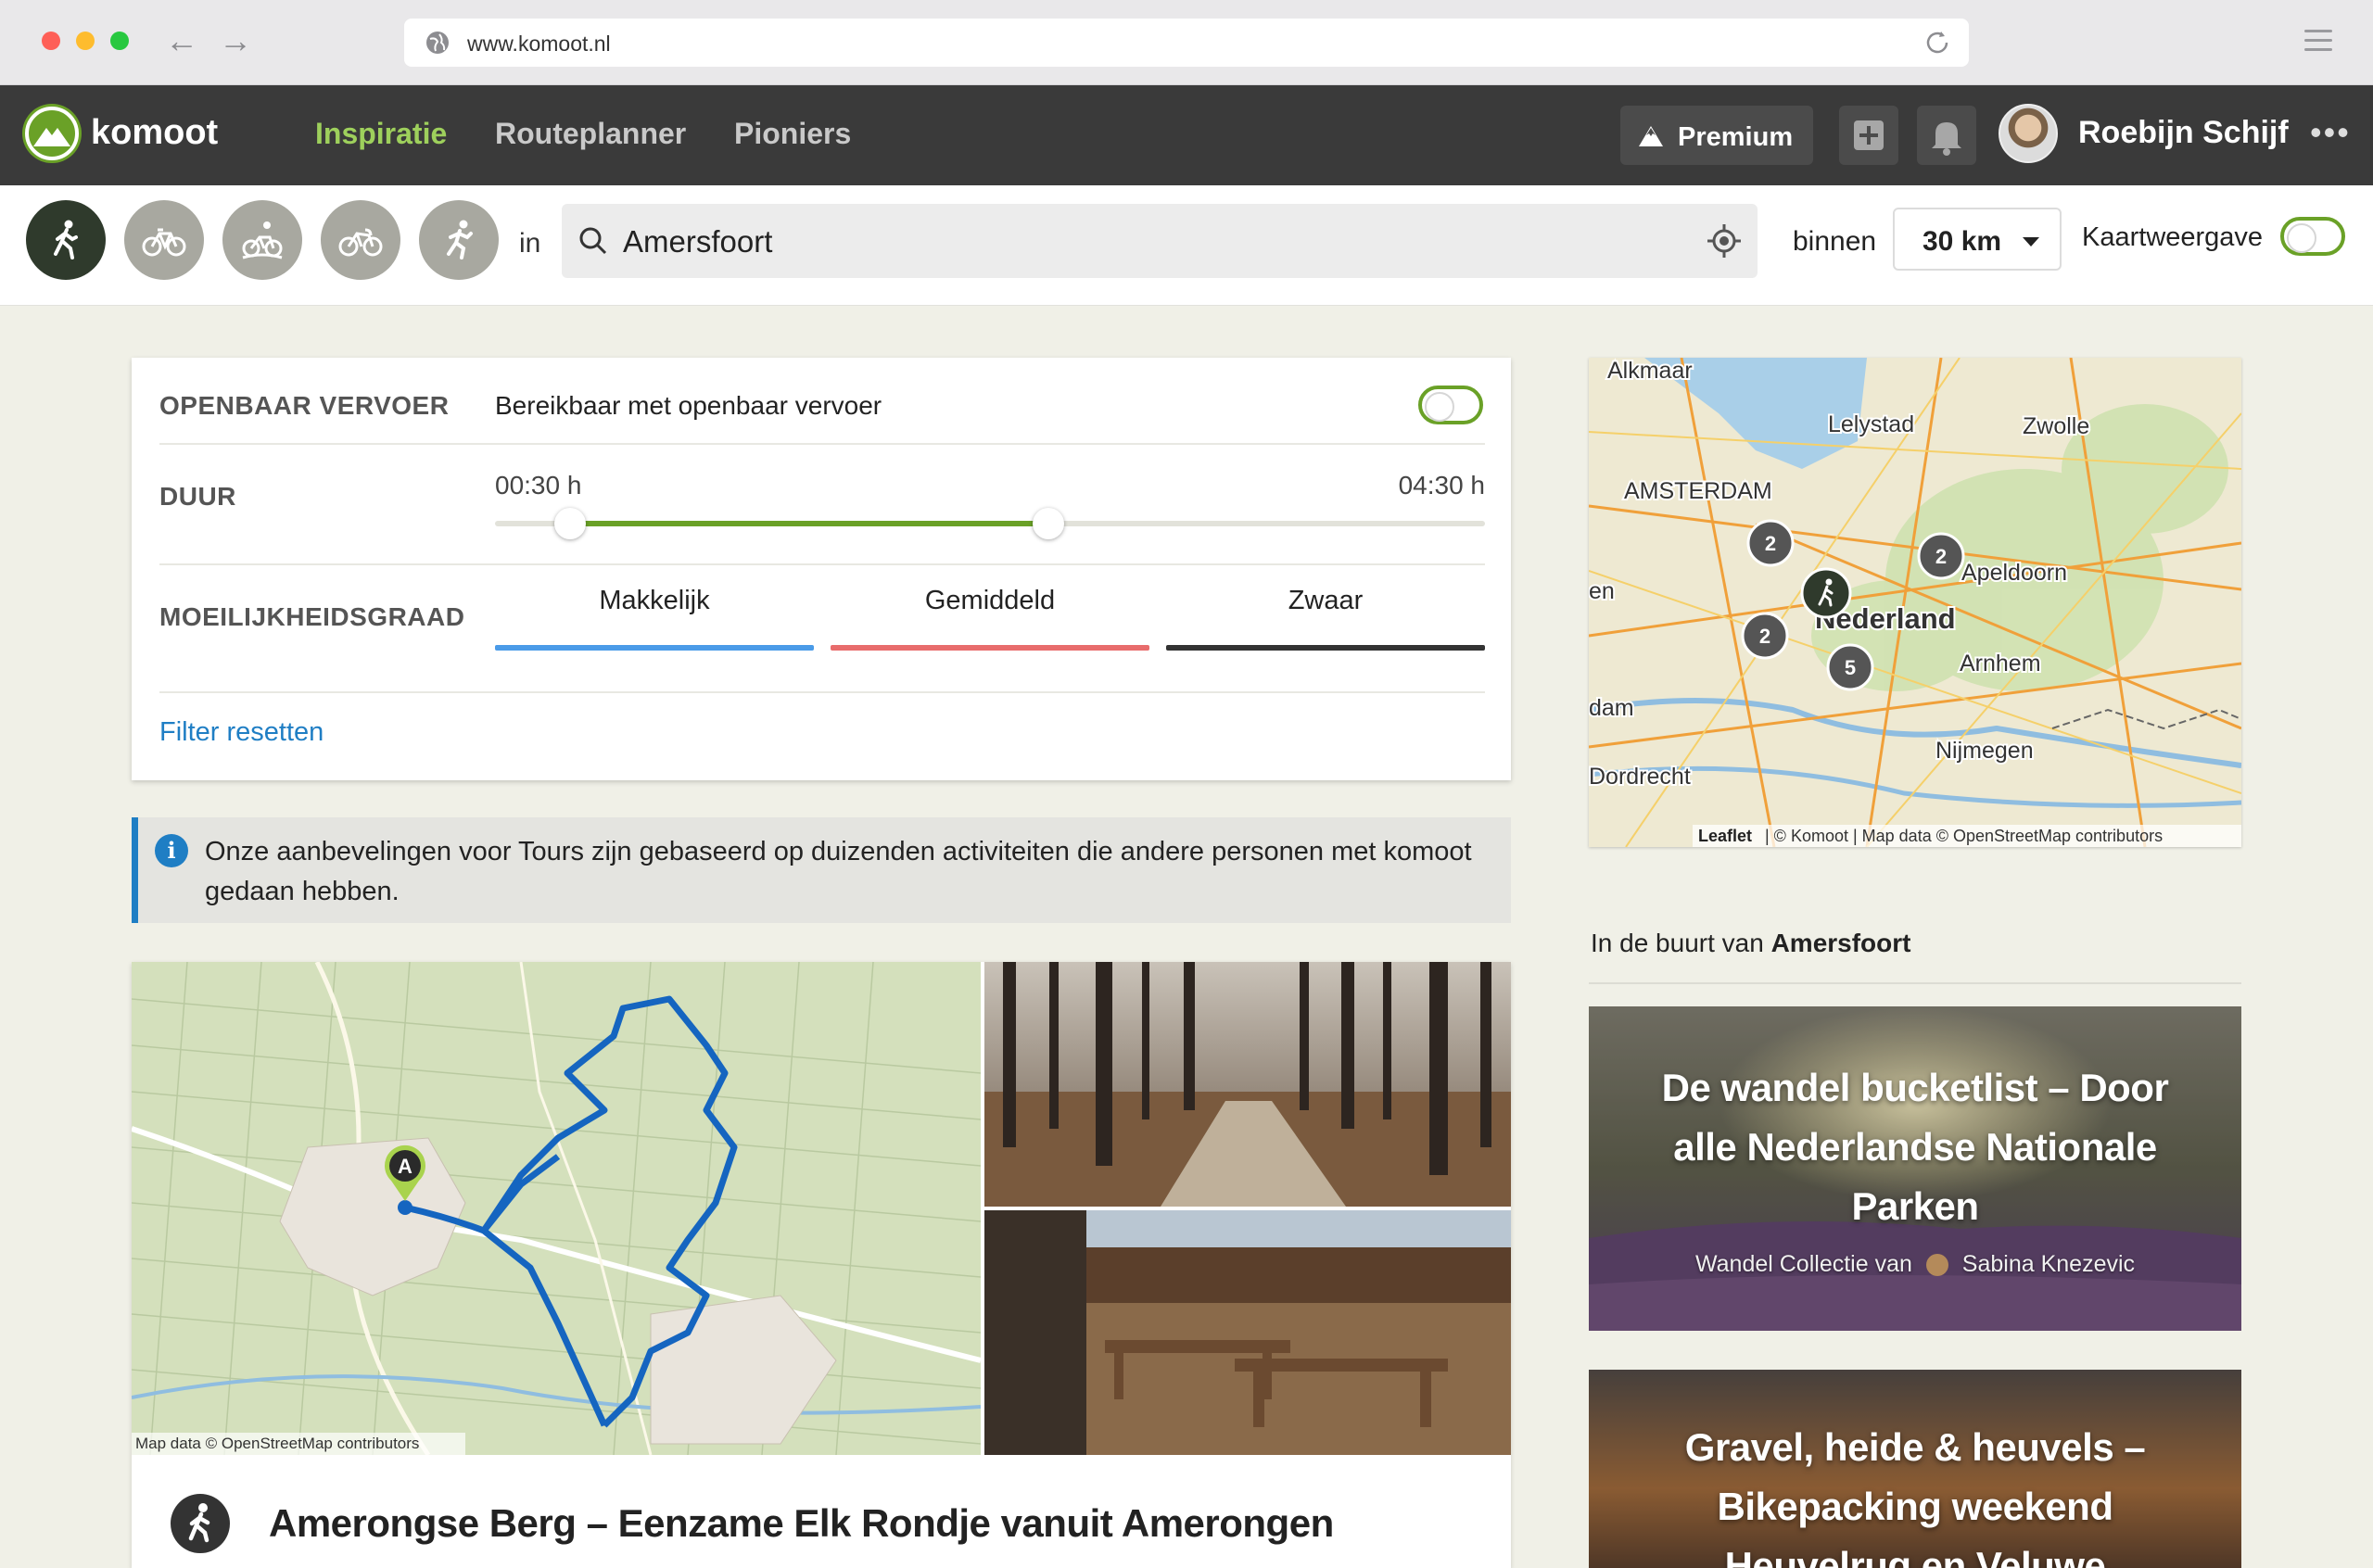 The width and height of the screenshot is (2373, 1568). What do you see at coordinates (2028, 133) in the screenshot?
I see `avatar` at bounding box center [2028, 133].